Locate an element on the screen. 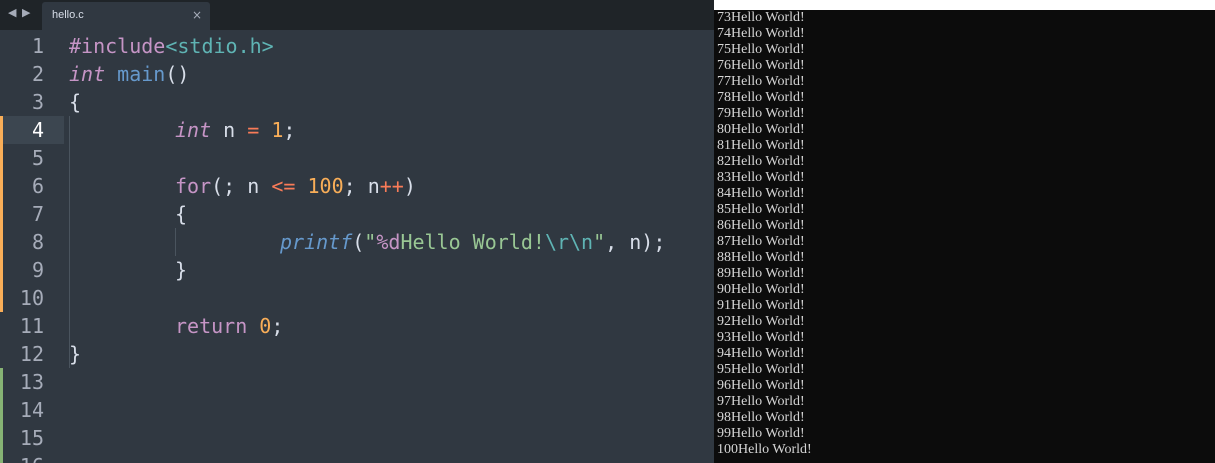  close-icon: × is located at coordinates (197, 15).